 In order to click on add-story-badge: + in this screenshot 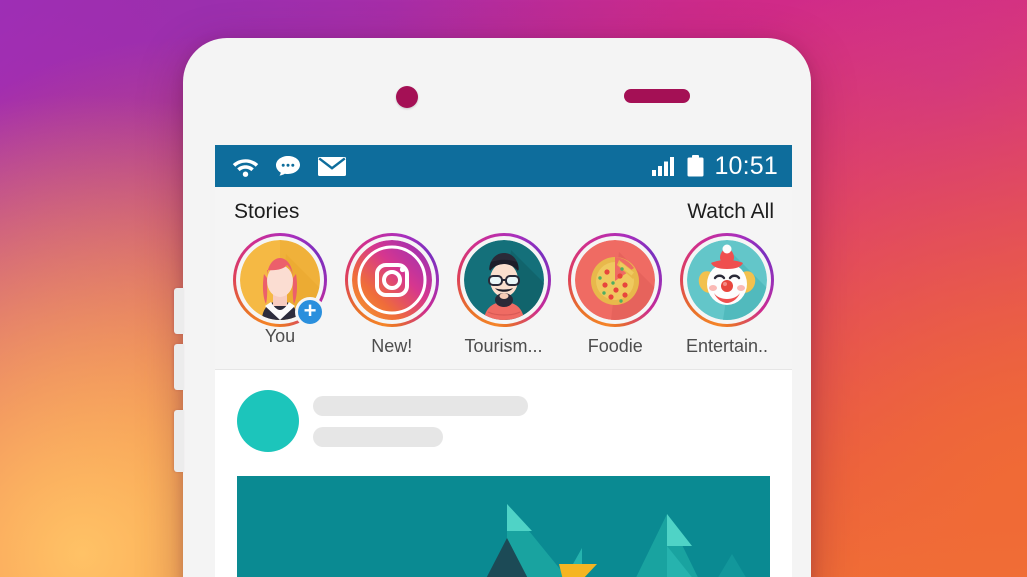, I will do `click(310, 312)`.